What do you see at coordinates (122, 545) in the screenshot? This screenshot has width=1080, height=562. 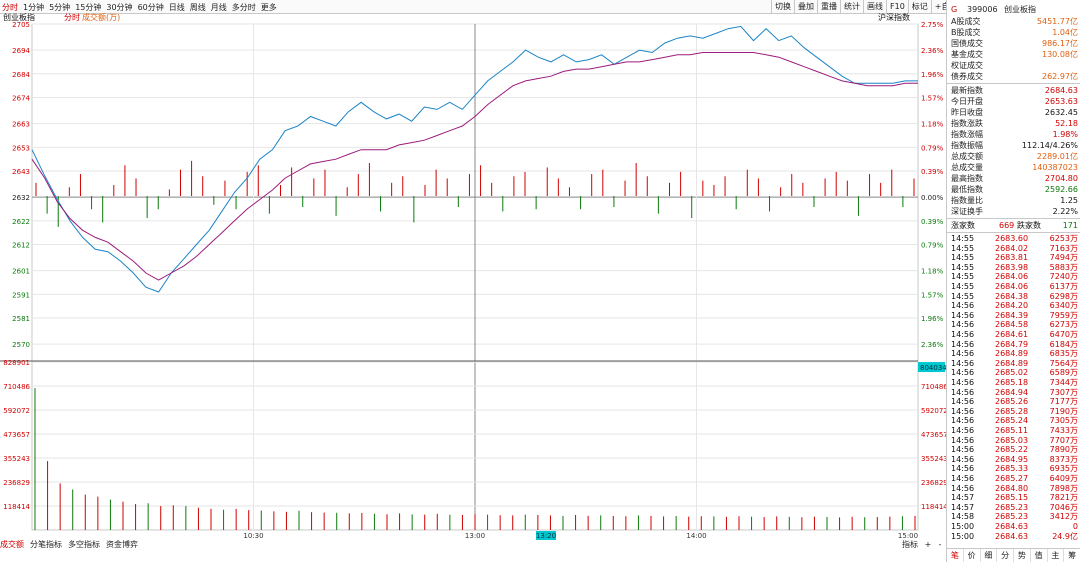 I see `indicator-tab-3: 资金博弈` at bounding box center [122, 545].